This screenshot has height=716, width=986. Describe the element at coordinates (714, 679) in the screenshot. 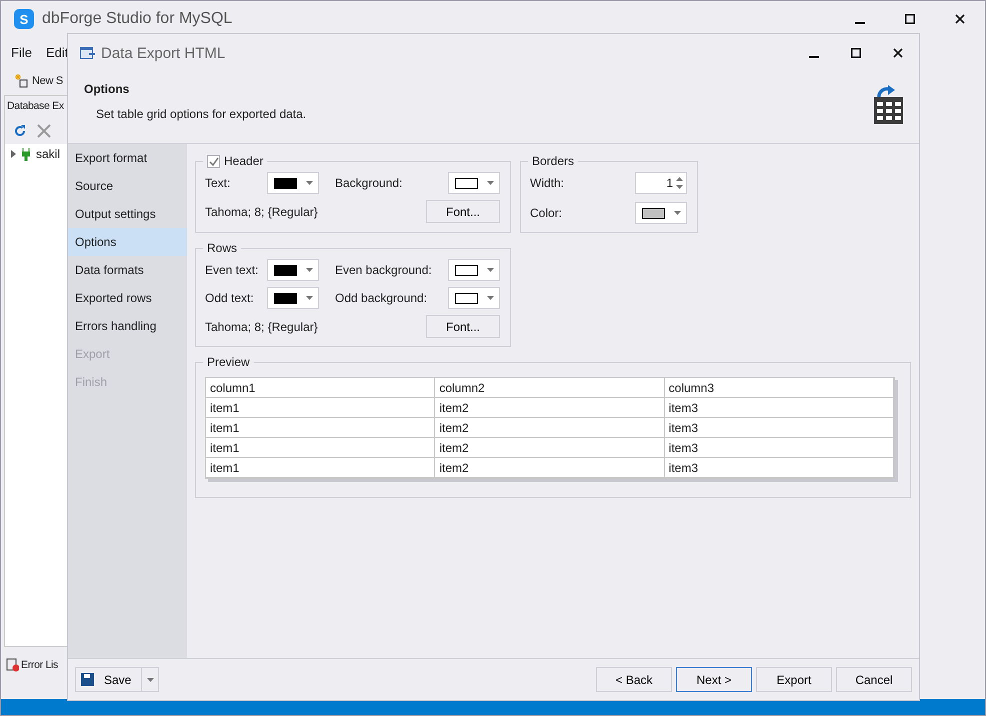

I see `next-button: Next >` at that location.